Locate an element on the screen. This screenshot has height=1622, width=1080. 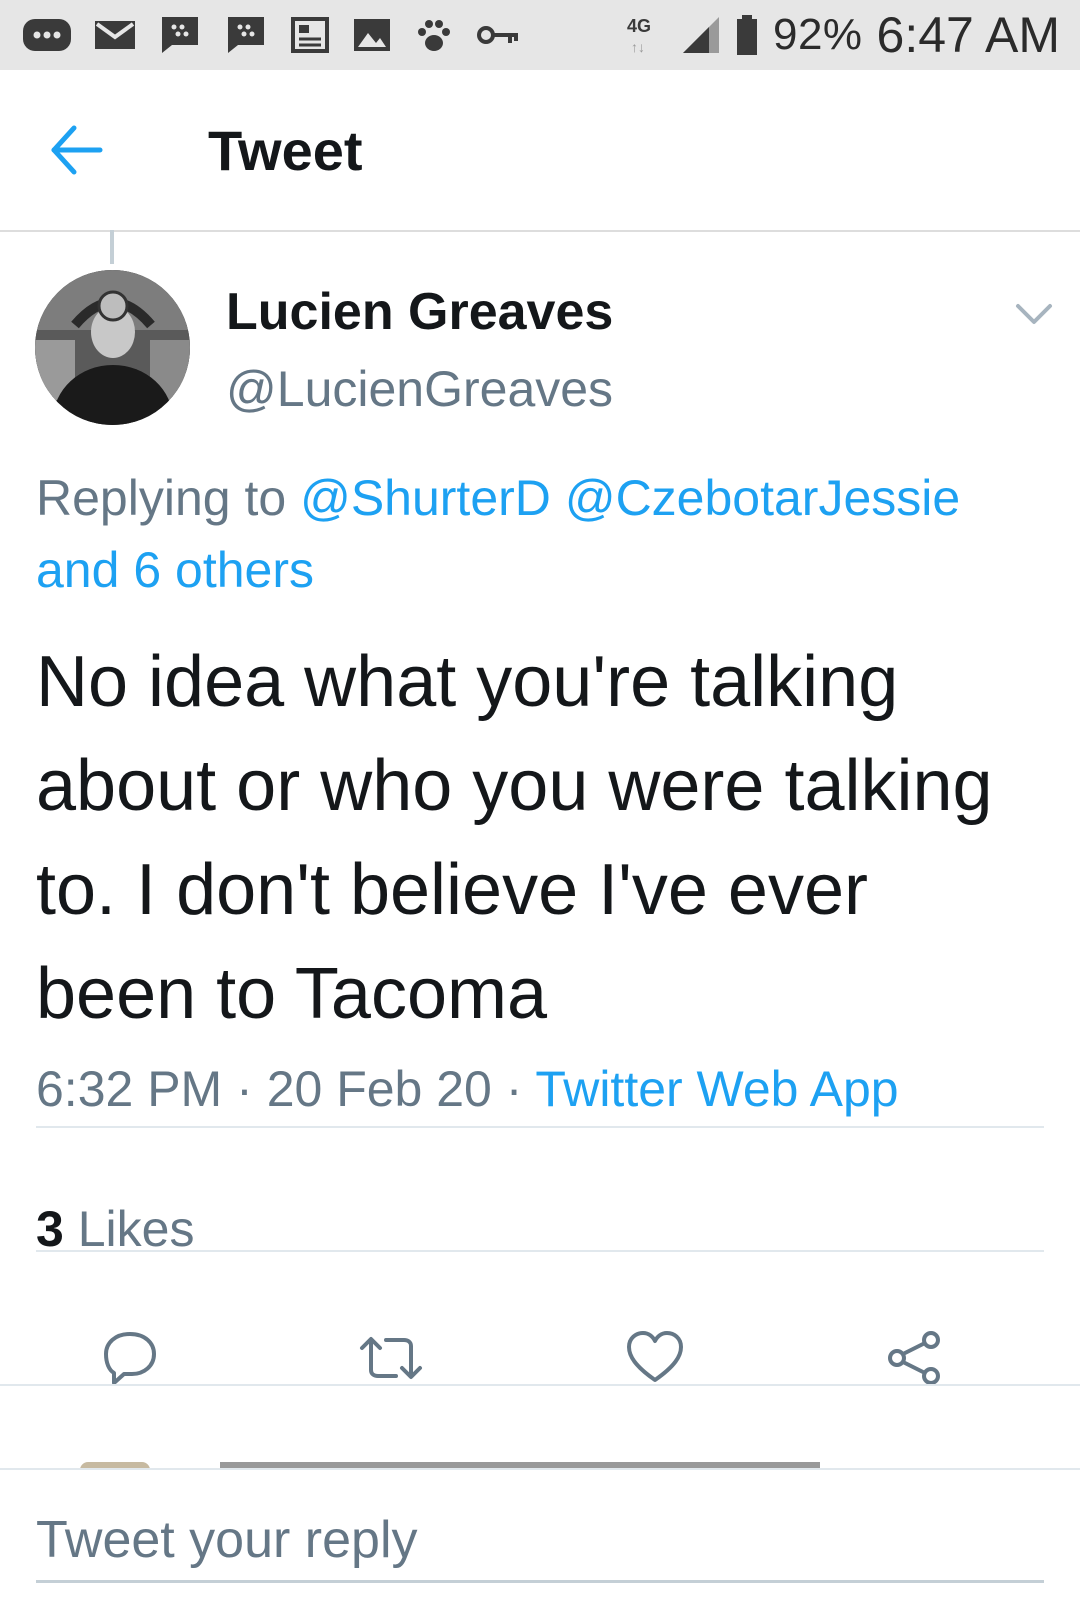
avatar-photo is located at coordinates (112, 347).